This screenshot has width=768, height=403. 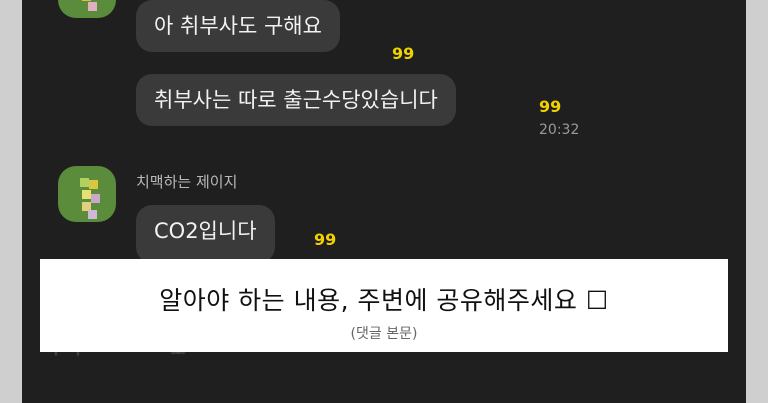 I want to click on message-text: CO2입니다, so click(x=205, y=231).